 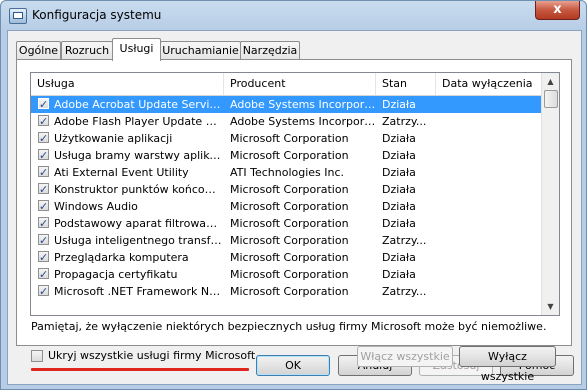 What do you see at coordinates (406, 84) in the screenshot?
I see `column-header-status: Stan` at bounding box center [406, 84].